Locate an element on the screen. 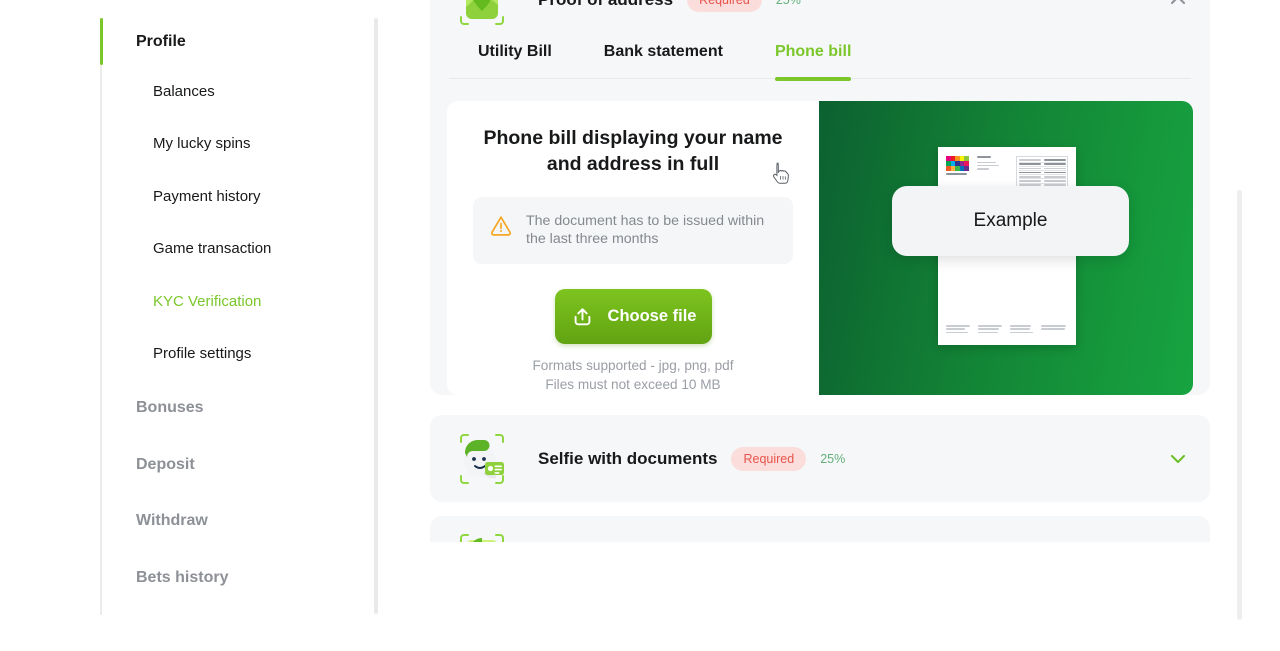  example-preview-panel: Example is located at coordinates (1006, 248).